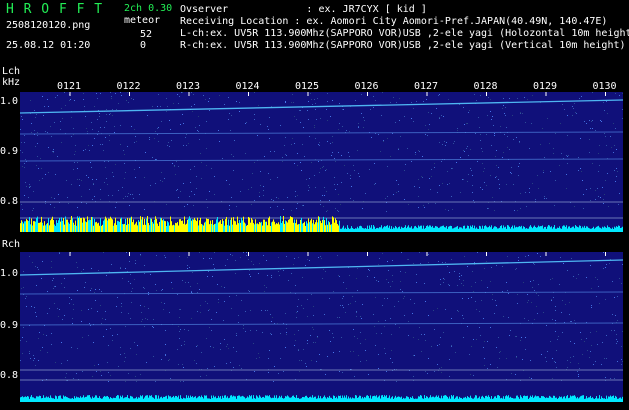 The image size is (629, 410). I want to click on minute-label-0122: 0122, so click(128, 86).